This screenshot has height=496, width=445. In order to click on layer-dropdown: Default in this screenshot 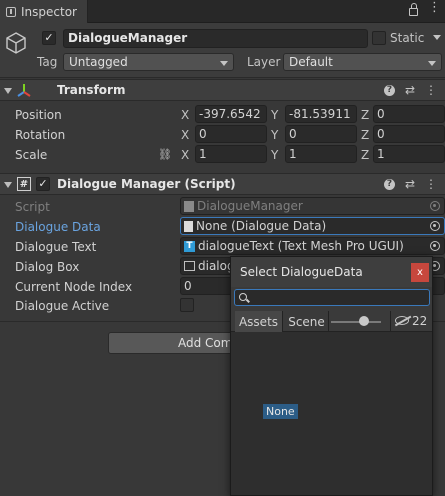, I will do `click(362, 62)`.